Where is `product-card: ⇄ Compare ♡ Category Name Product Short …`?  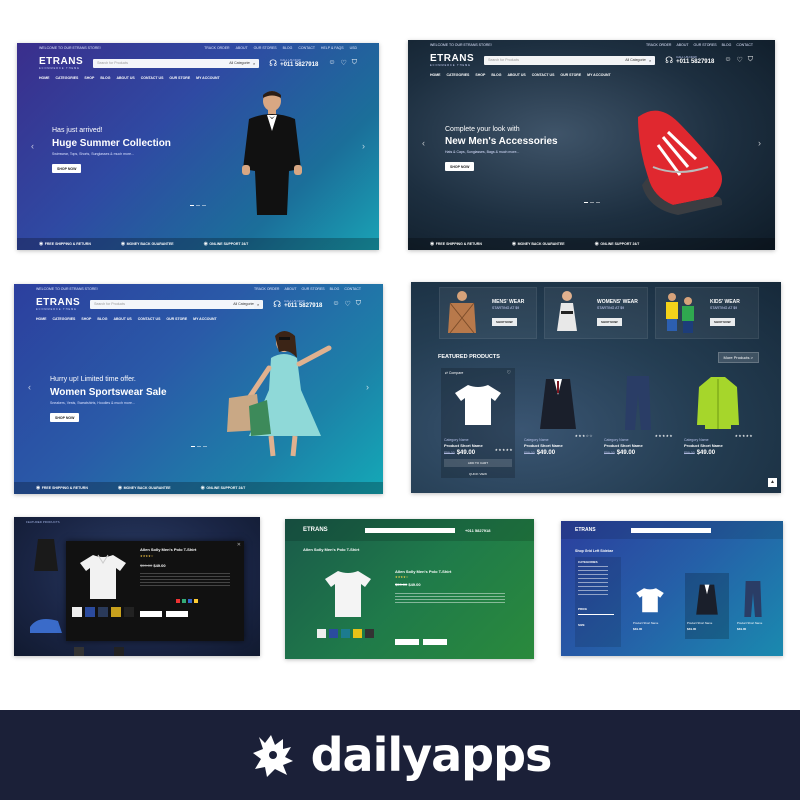
product-card: ⇄ Compare ♡ Category Name Product Short … is located at coordinates (478, 423).